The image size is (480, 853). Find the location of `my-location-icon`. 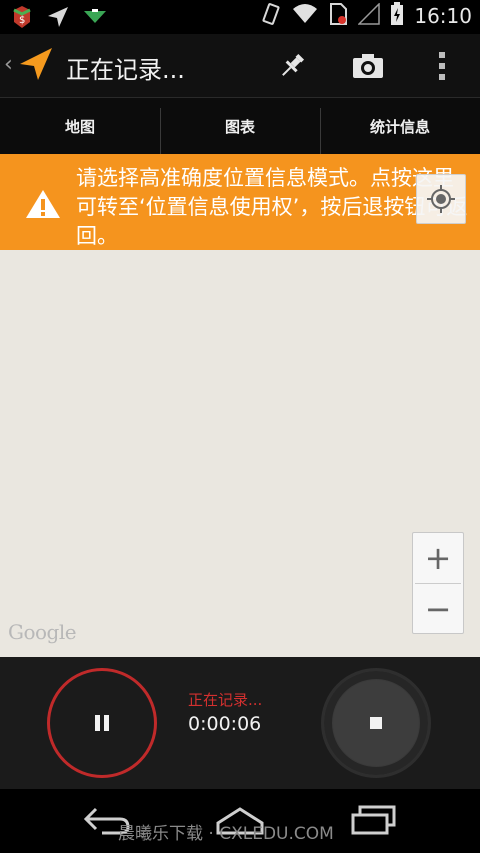

my-location-icon is located at coordinates (441, 199).